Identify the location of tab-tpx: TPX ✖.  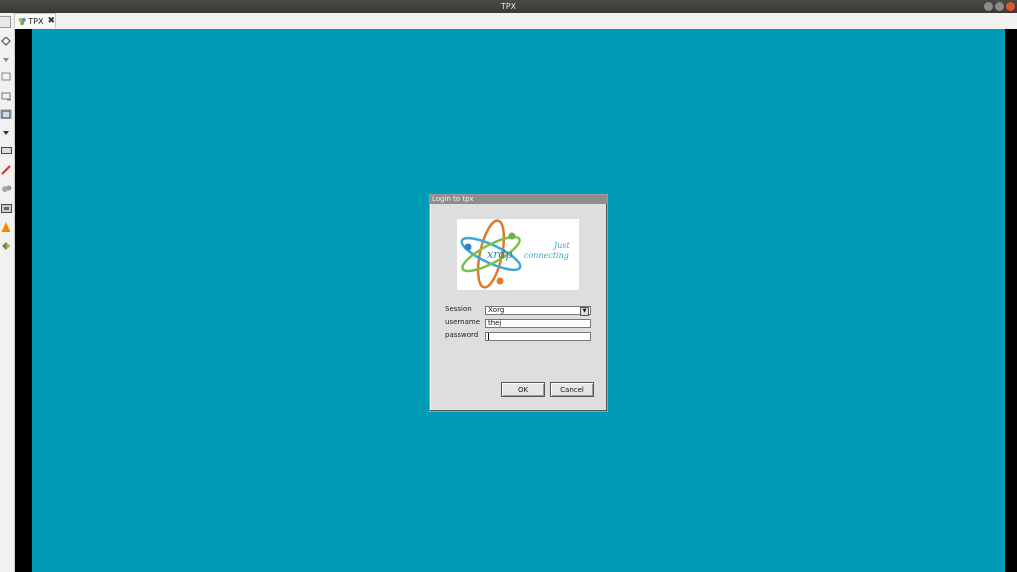
(35, 20).